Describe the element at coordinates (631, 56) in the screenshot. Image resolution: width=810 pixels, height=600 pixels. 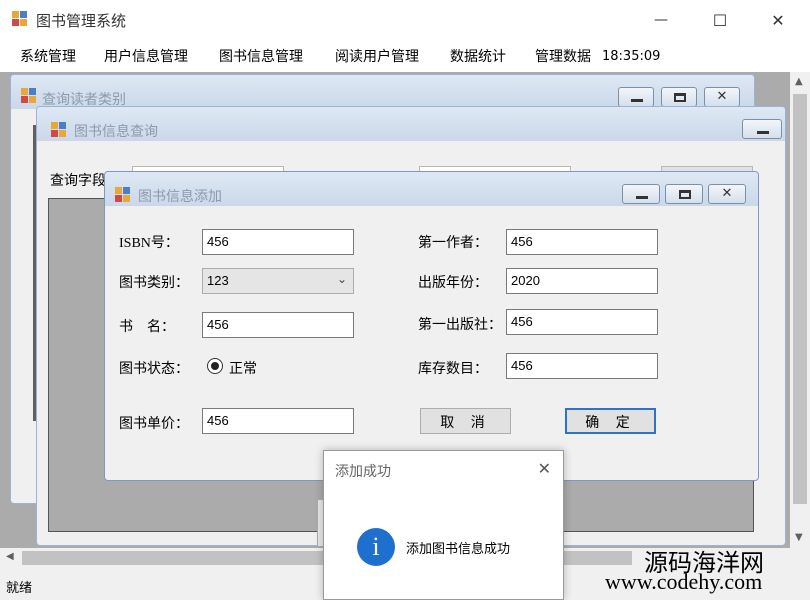
I see `clock: 18:35:09` at that location.